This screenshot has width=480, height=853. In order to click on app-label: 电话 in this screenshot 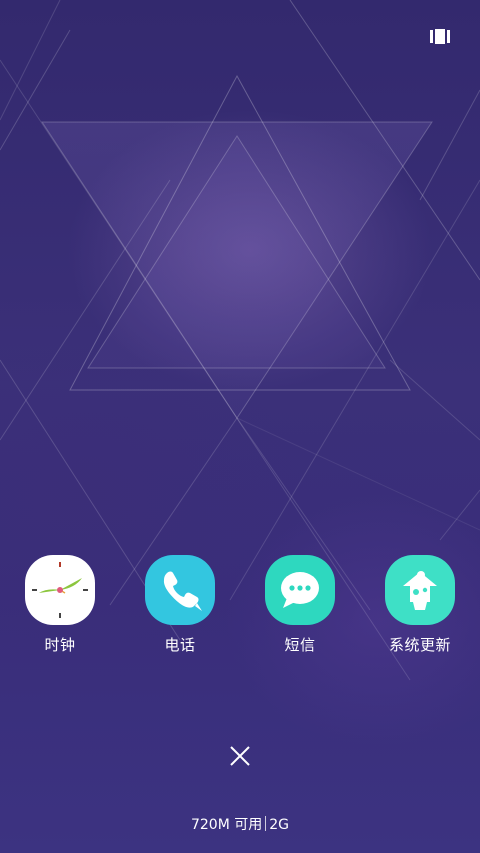, I will do `click(180, 645)`.